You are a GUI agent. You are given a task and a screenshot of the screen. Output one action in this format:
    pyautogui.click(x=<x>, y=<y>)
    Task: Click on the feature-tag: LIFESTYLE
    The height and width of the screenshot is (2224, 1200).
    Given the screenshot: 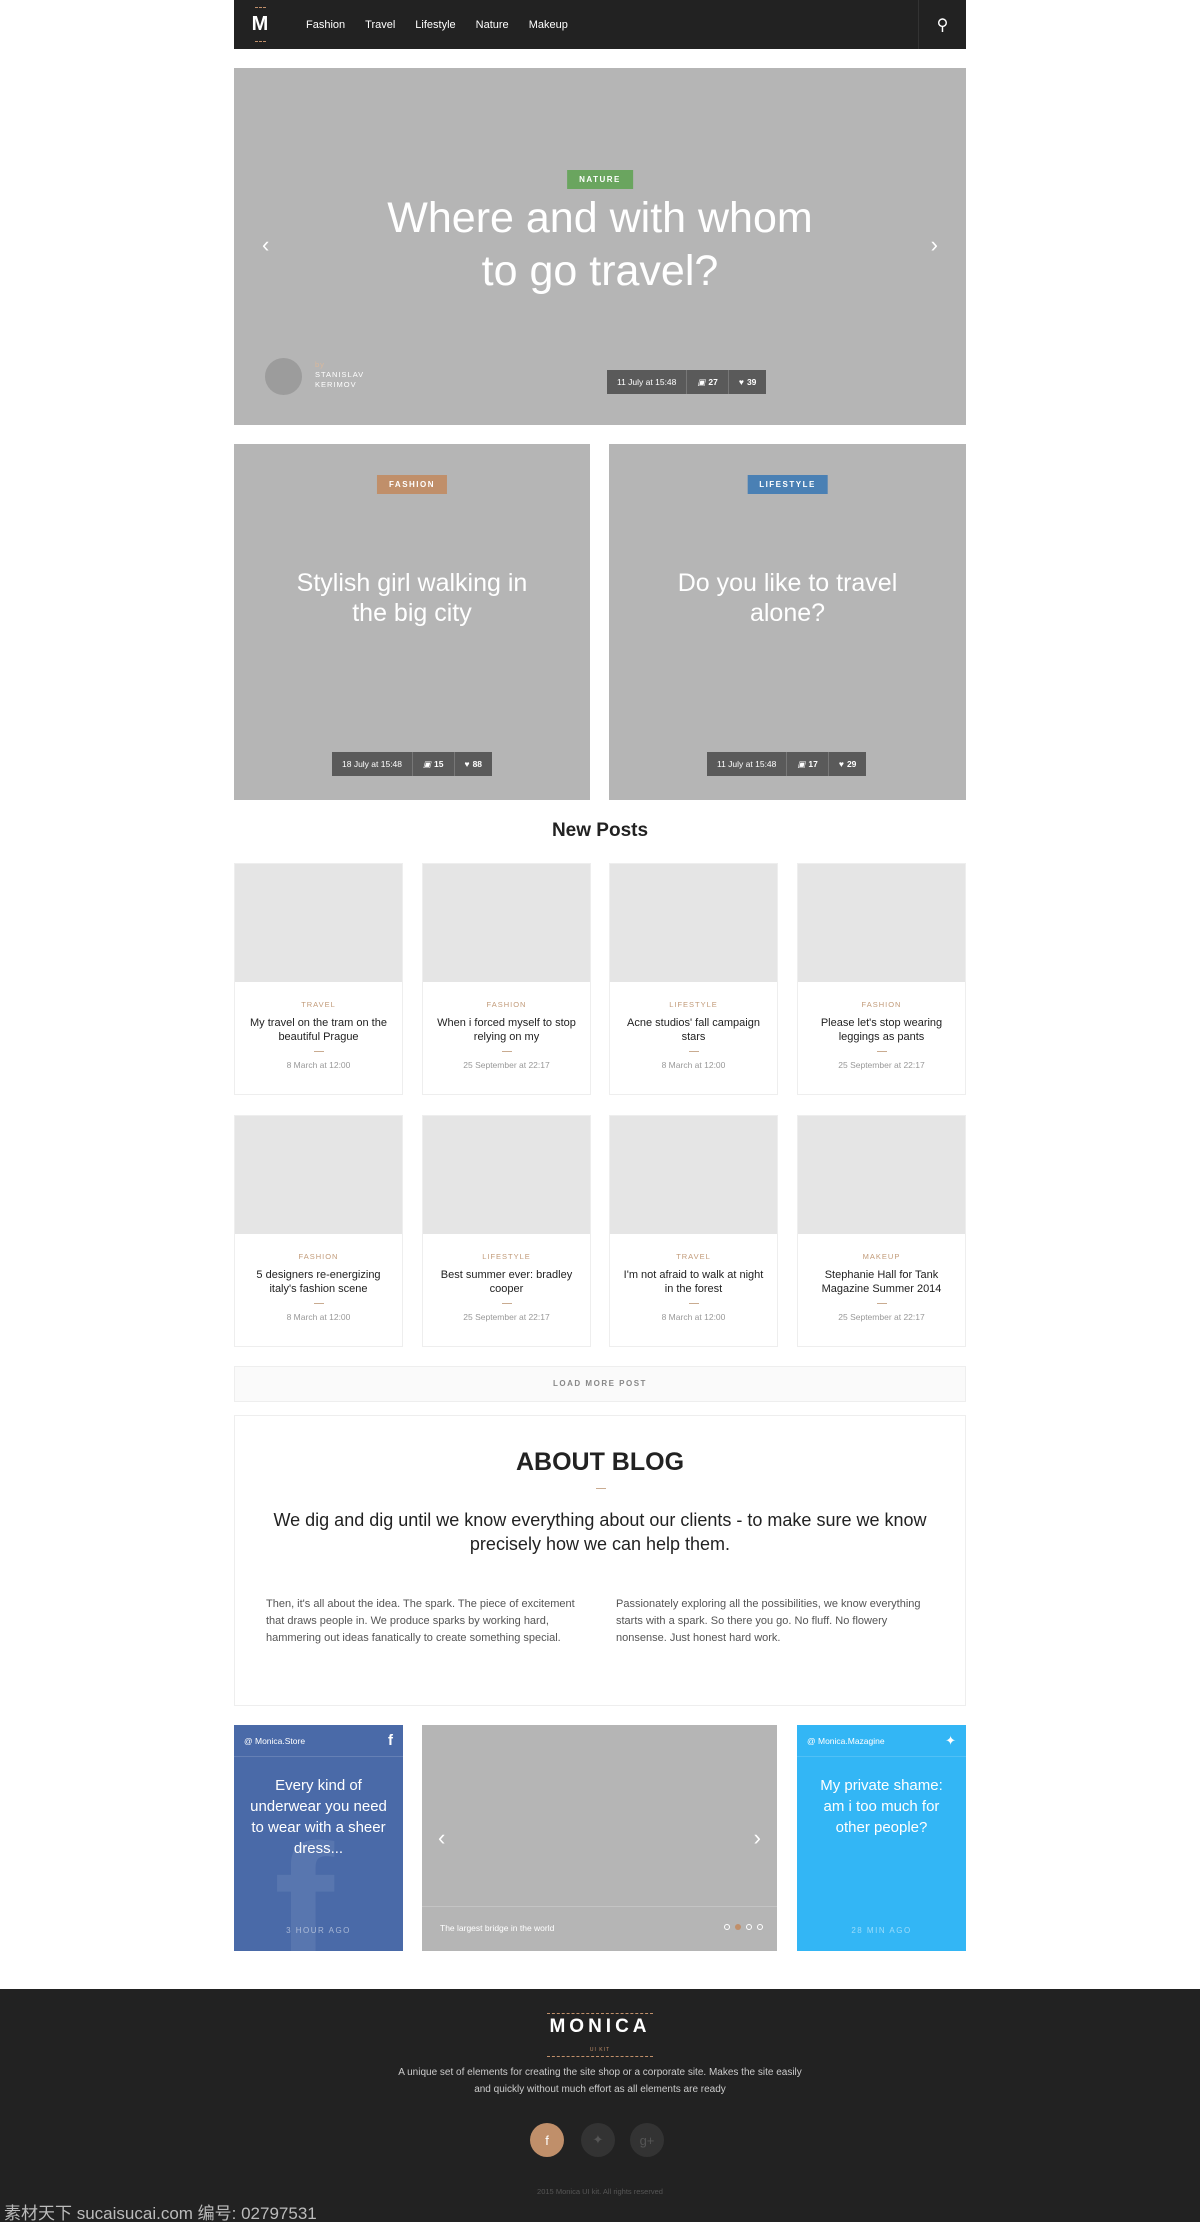 What is the action you would take?
    pyautogui.click(x=787, y=484)
    